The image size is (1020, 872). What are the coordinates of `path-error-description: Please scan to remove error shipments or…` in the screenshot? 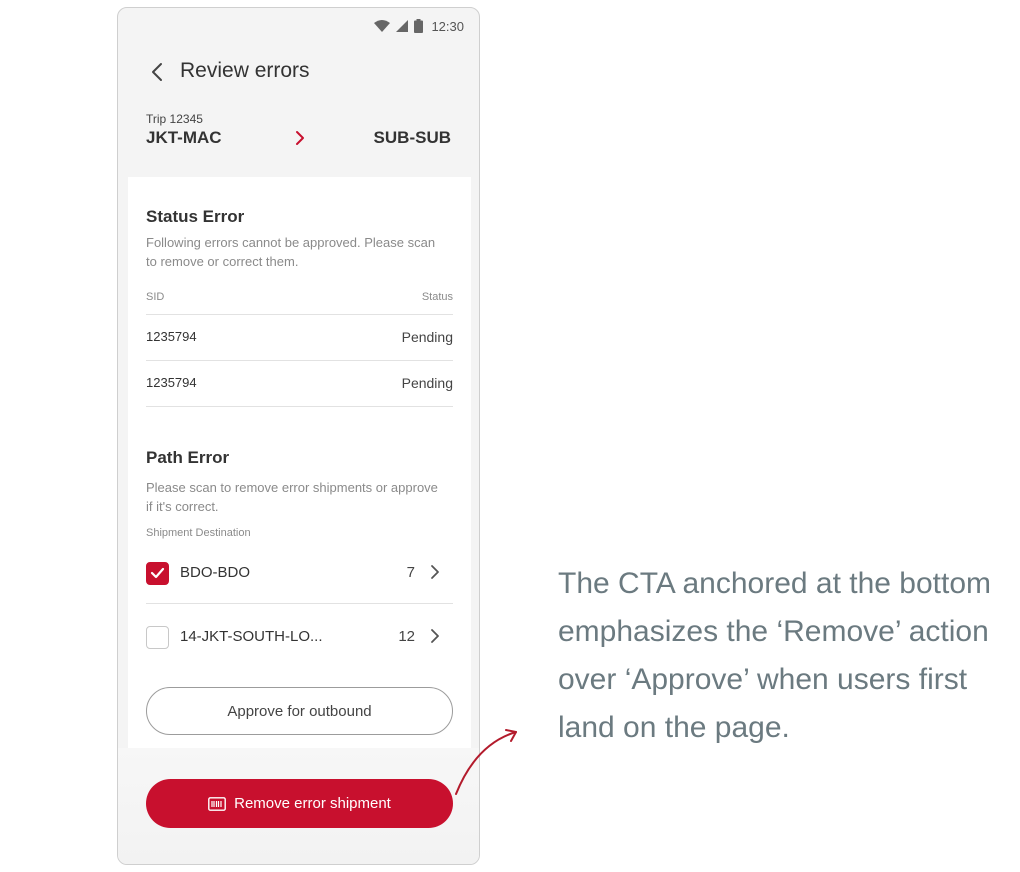 It's located at (292, 497).